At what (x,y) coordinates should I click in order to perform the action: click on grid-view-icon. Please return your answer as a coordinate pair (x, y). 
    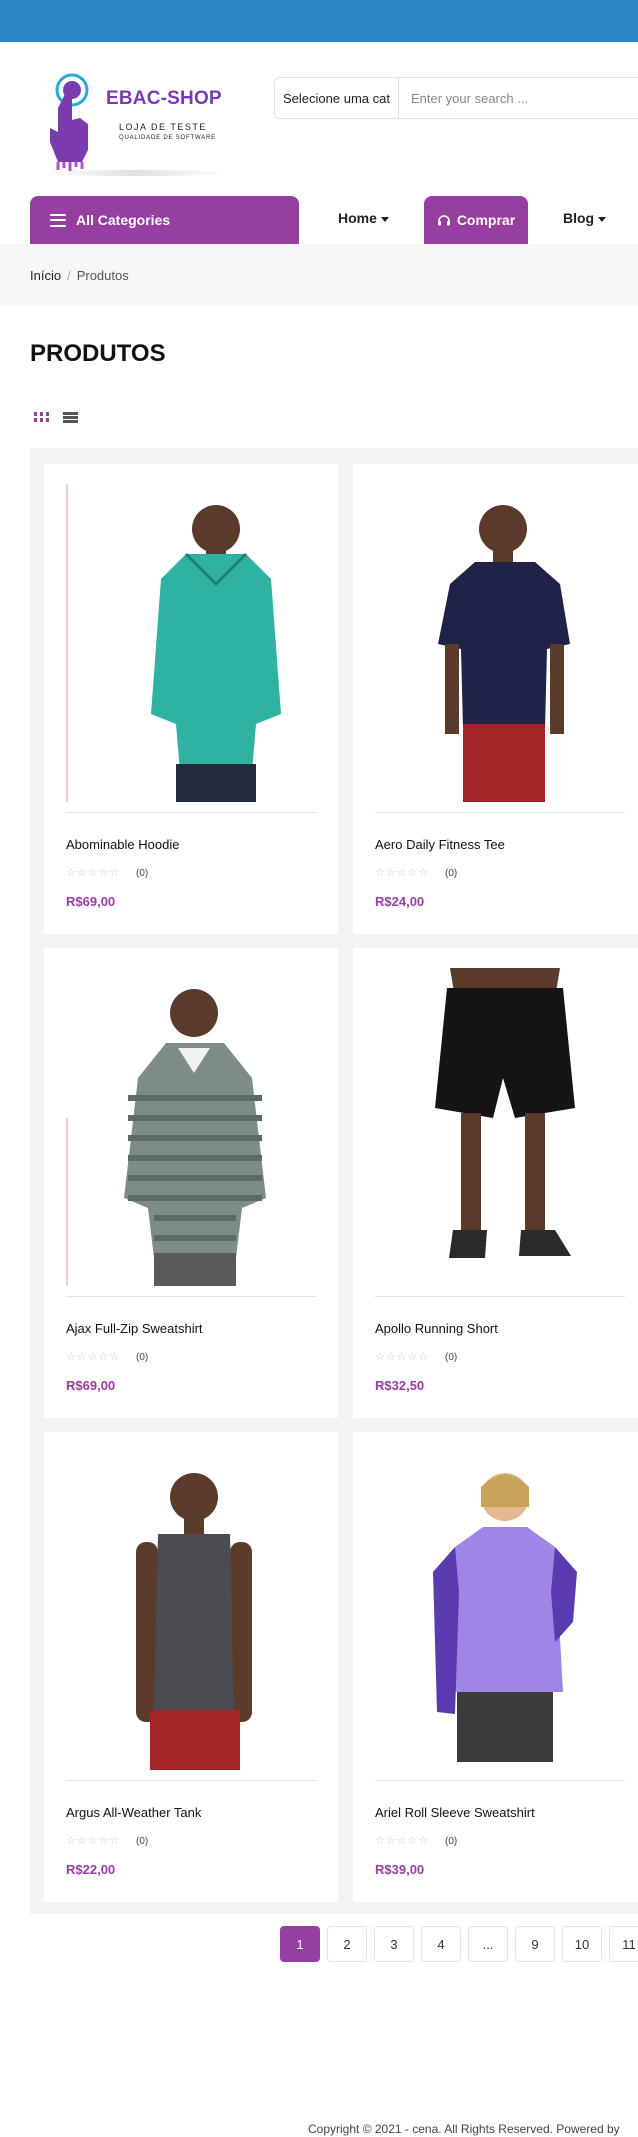
    Looking at the image, I should click on (41, 418).